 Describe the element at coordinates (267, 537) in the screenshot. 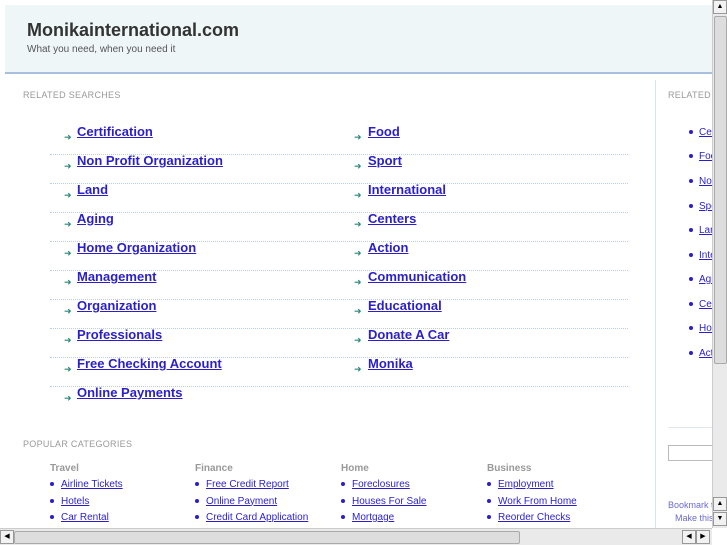

I see `horizontal-scroll-thumb` at that location.